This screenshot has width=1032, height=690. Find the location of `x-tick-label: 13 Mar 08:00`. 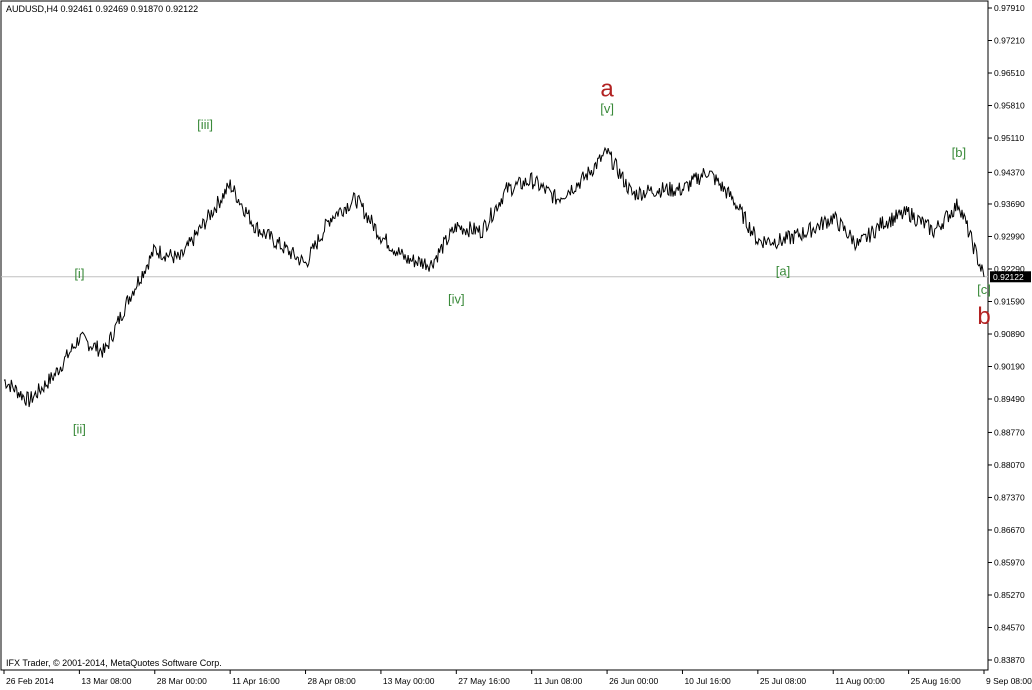

x-tick-label: 13 Mar 08:00 is located at coordinates (106, 681).